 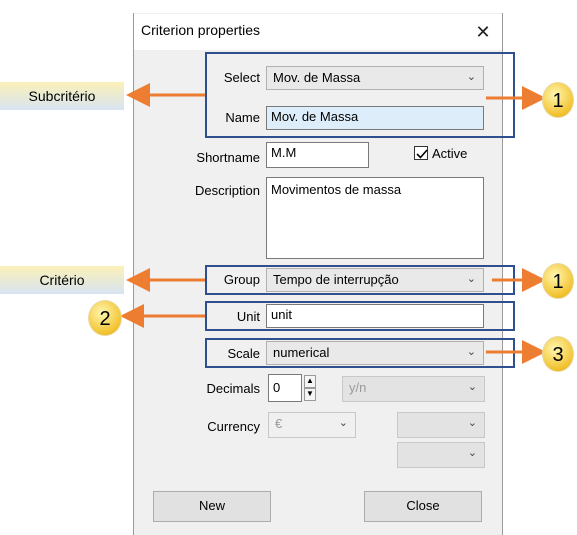 I want to click on criterio-tag: Critério, so click(x=62, y=280).